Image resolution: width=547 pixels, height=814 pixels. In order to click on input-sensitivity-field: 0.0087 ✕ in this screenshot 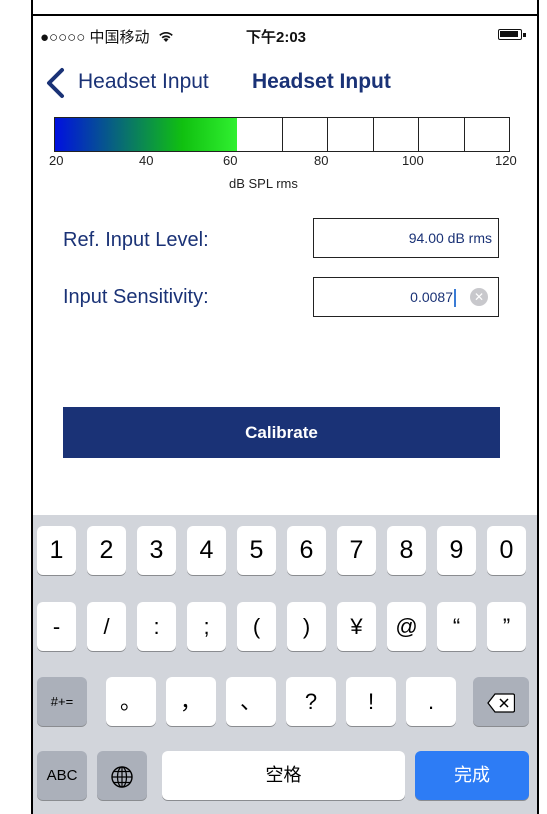, I will do `click(406, 297)`.